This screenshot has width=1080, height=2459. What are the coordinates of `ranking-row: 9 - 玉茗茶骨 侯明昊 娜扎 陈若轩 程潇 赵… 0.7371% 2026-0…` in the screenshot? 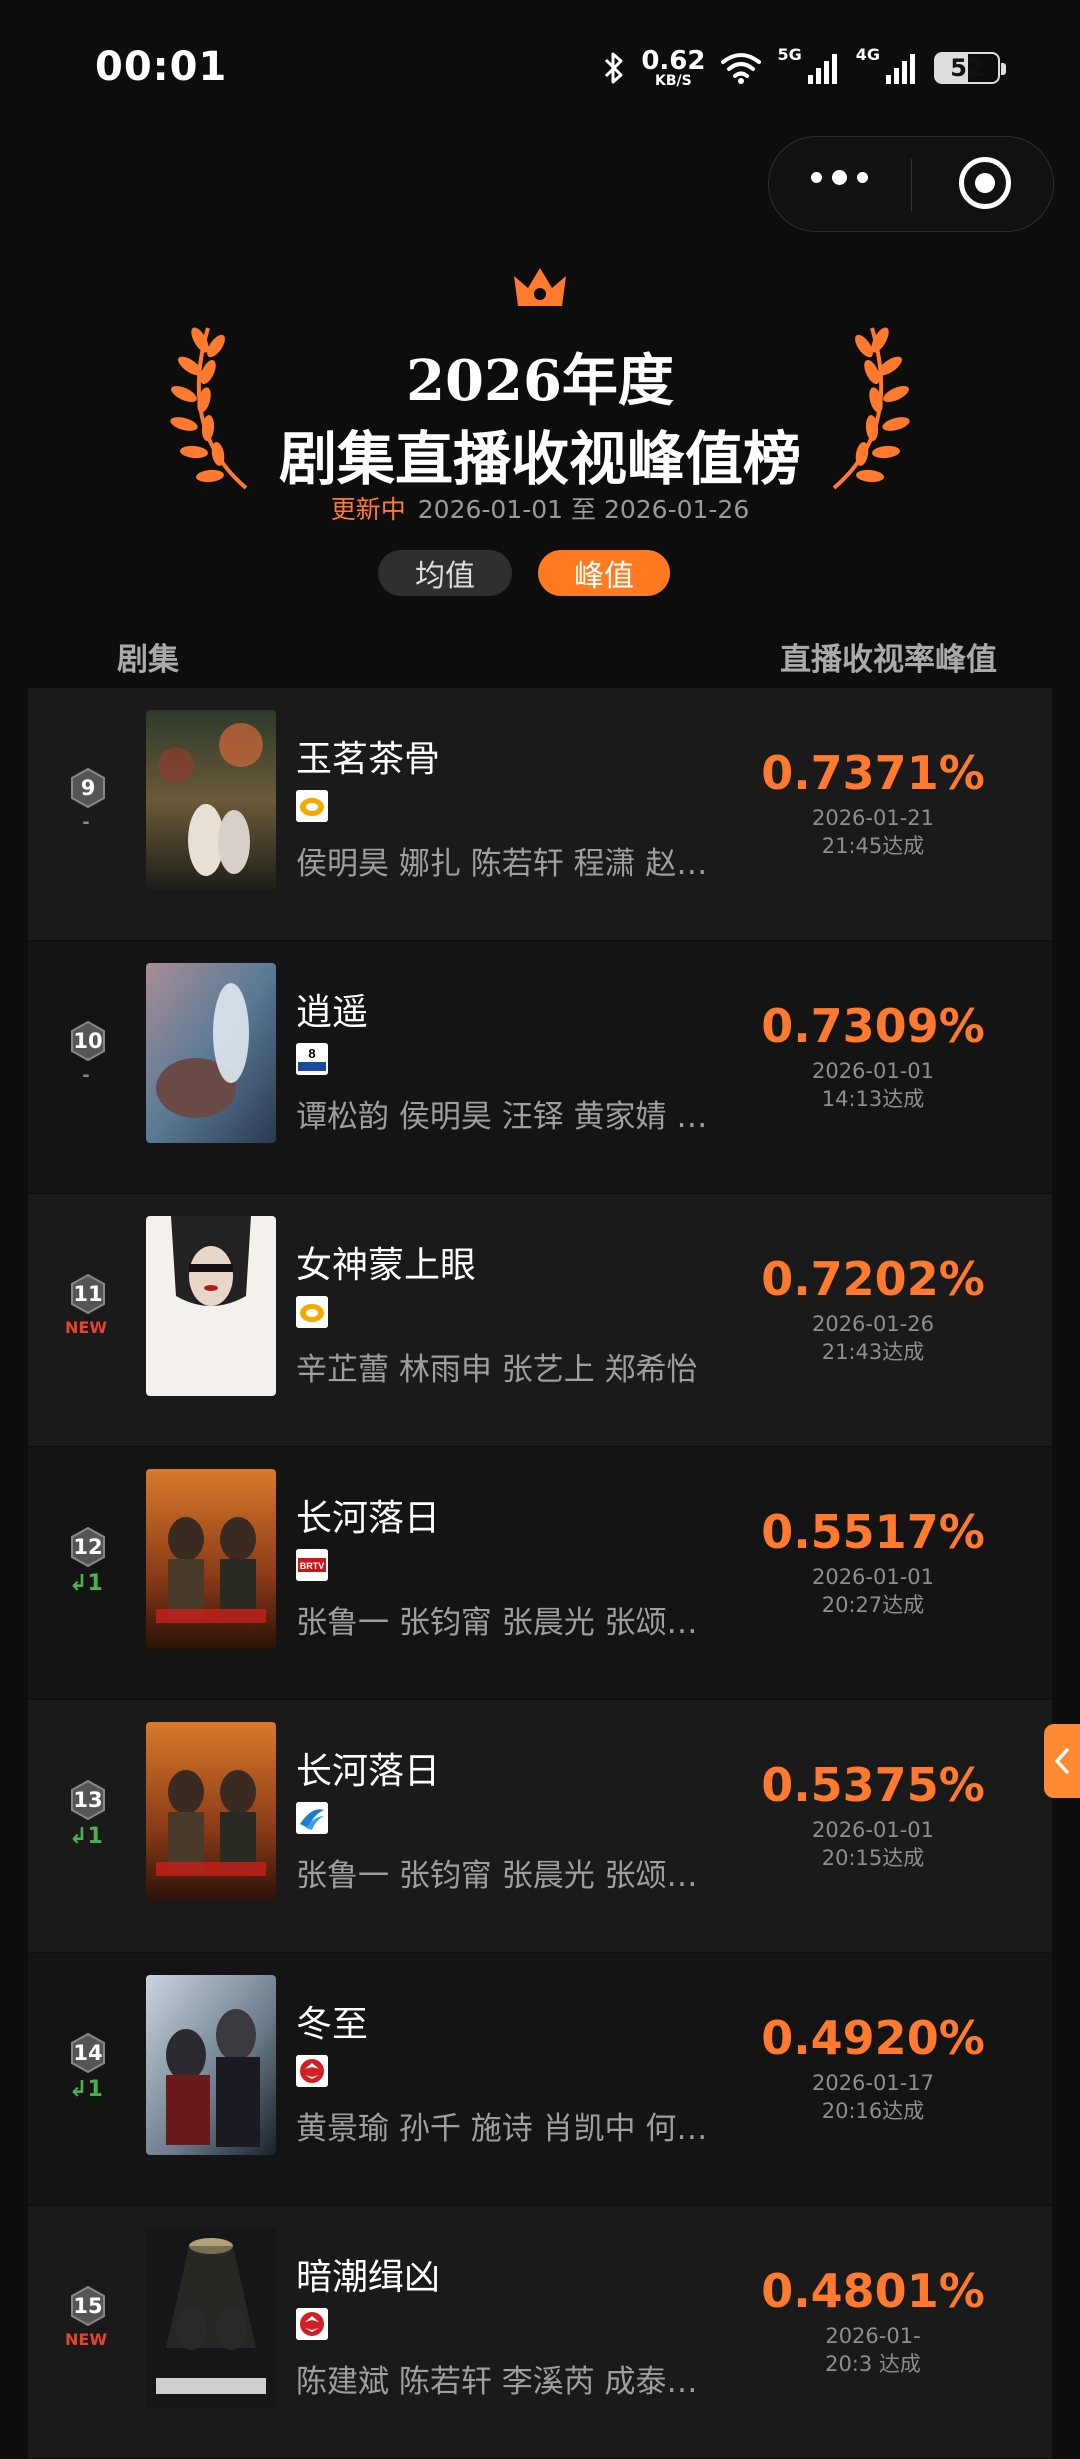 It's located at (540, 814).